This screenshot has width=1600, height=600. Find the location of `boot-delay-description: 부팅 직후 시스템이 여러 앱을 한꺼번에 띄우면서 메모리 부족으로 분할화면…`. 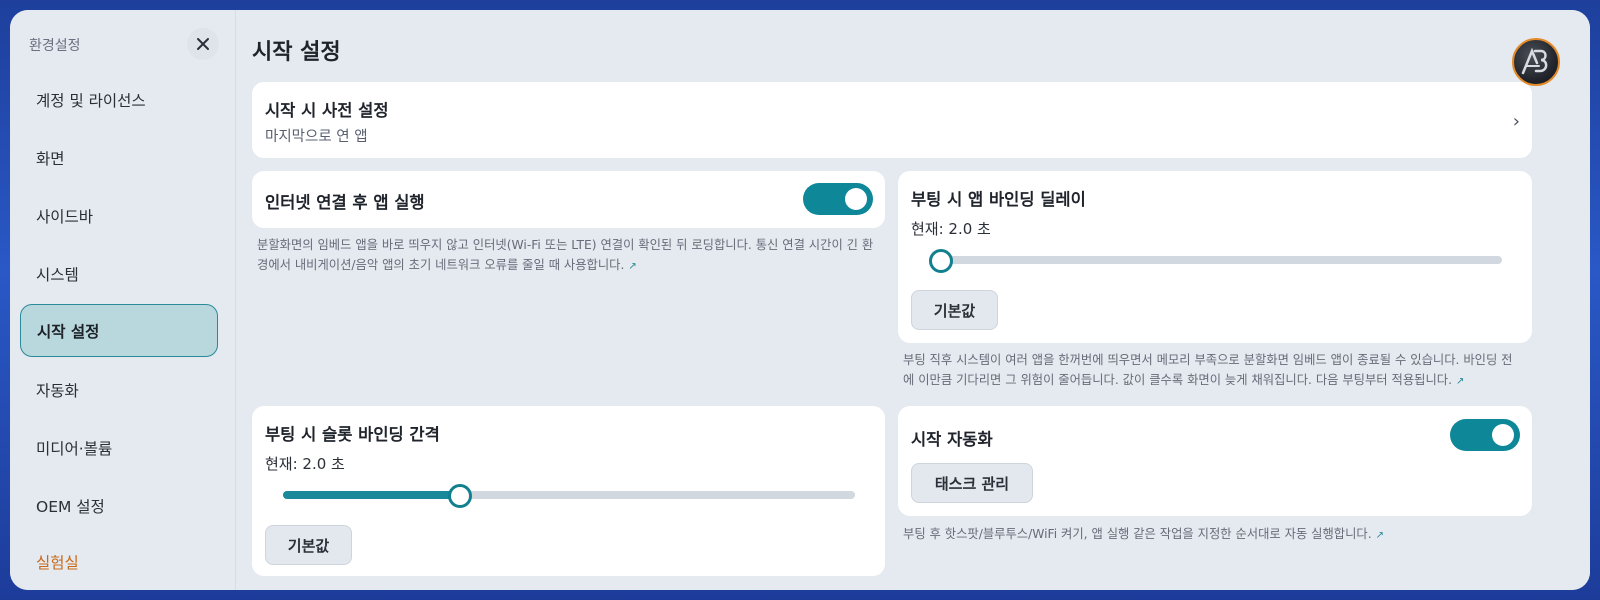

boot-delay-description: 부팅 직후 시스템이 여러 앱을 한꺼번에 띄우면서 메모리 부족으로 분할화면… is located at coordinates (1218, 371).